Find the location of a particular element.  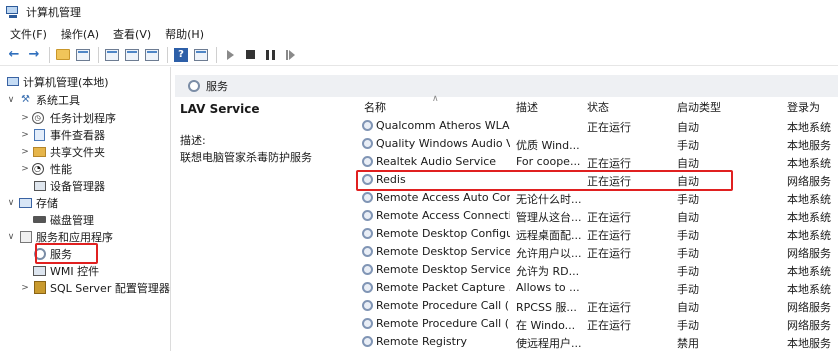

services-applications-icon is located at coordinates (25, 236).